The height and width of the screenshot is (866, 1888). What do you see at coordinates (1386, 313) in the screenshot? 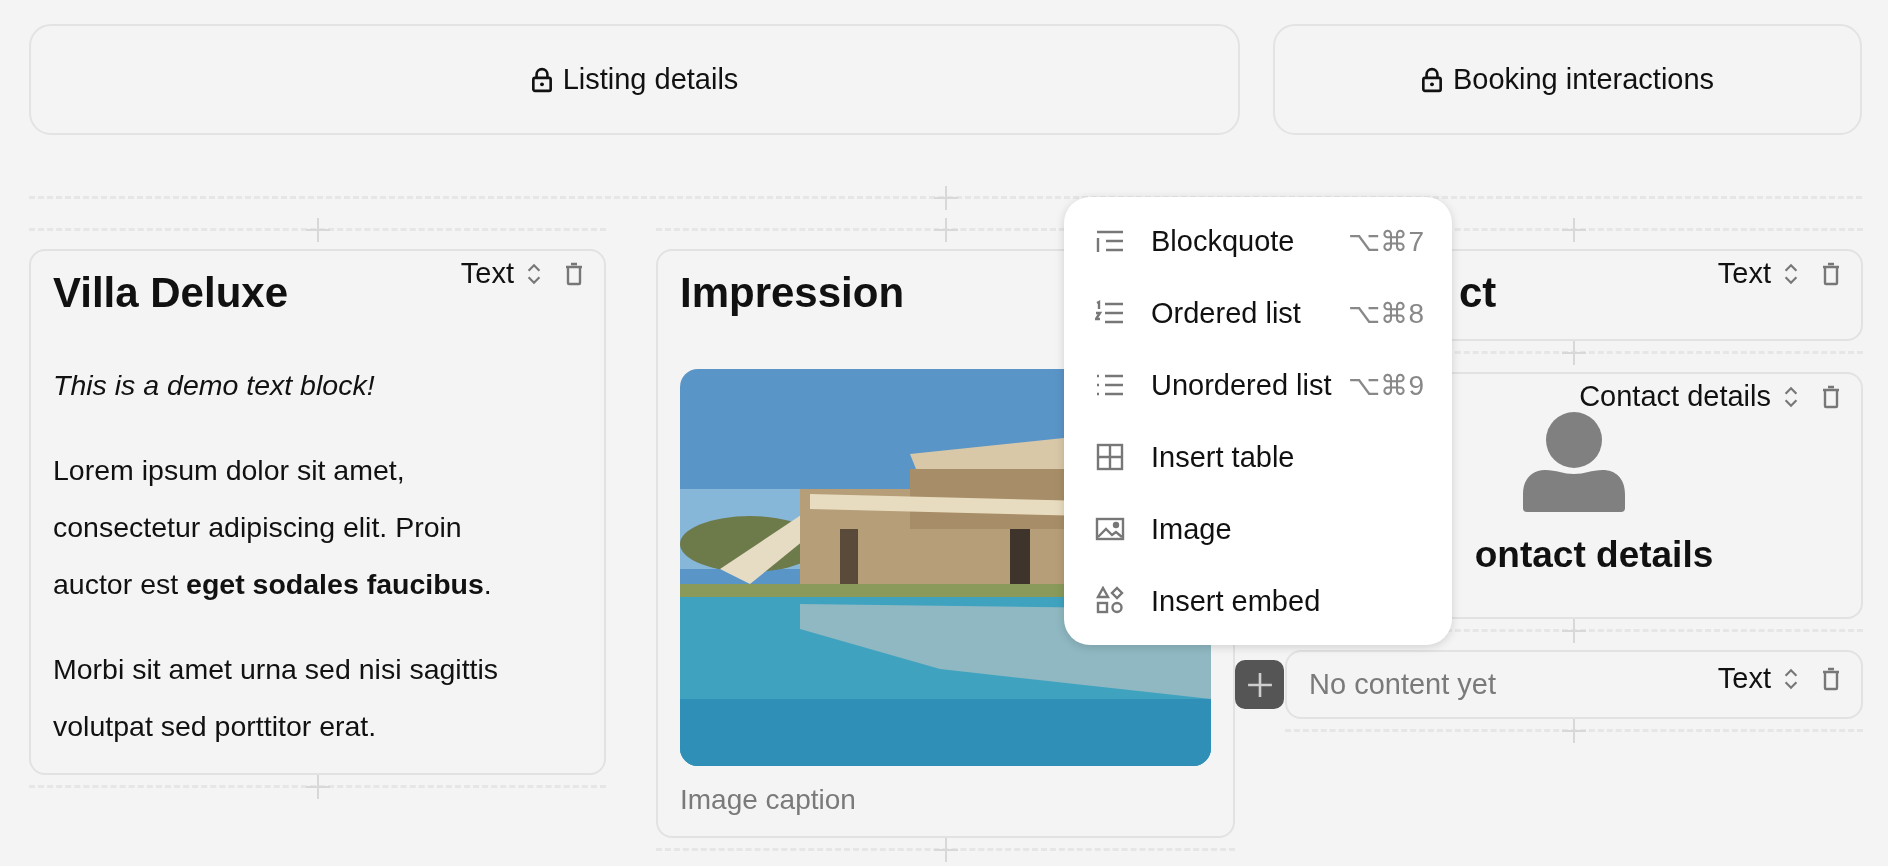
I see `shortcut-label: ⌥⌘8` at bounding box center [1386, 313].